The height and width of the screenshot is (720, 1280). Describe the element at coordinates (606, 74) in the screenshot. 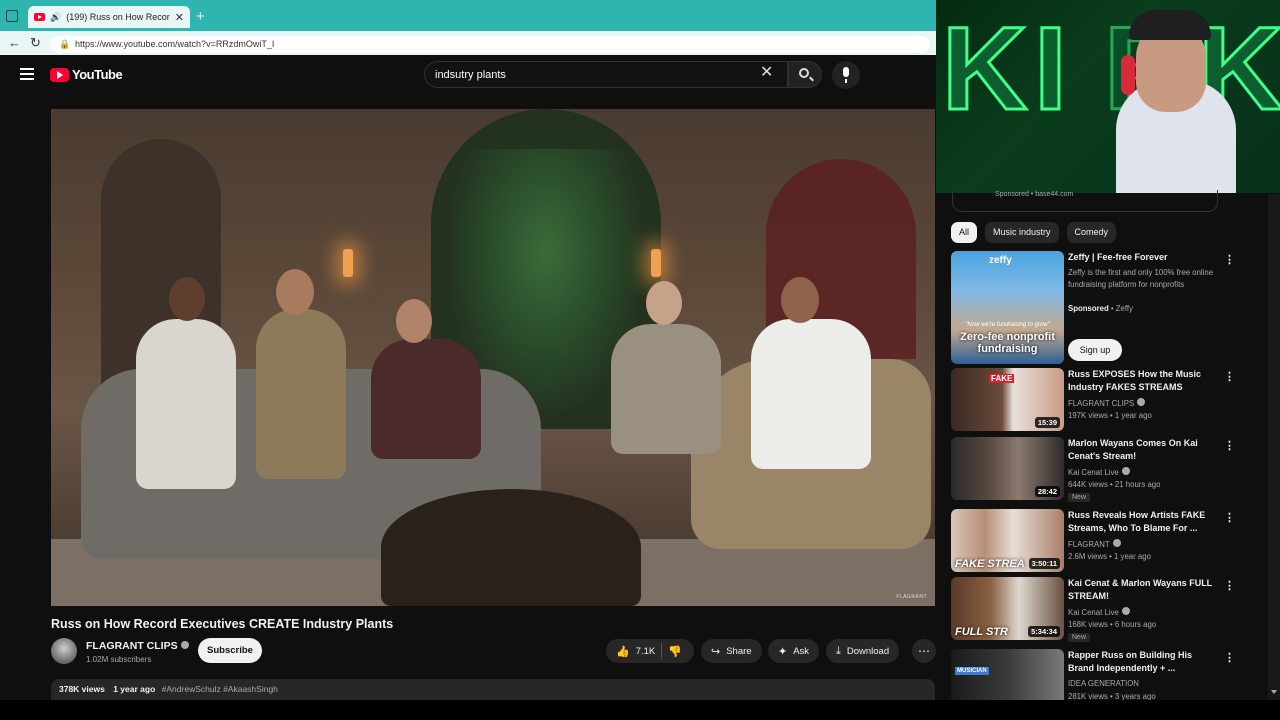

I see `search-input: indsutry plants` at that location.